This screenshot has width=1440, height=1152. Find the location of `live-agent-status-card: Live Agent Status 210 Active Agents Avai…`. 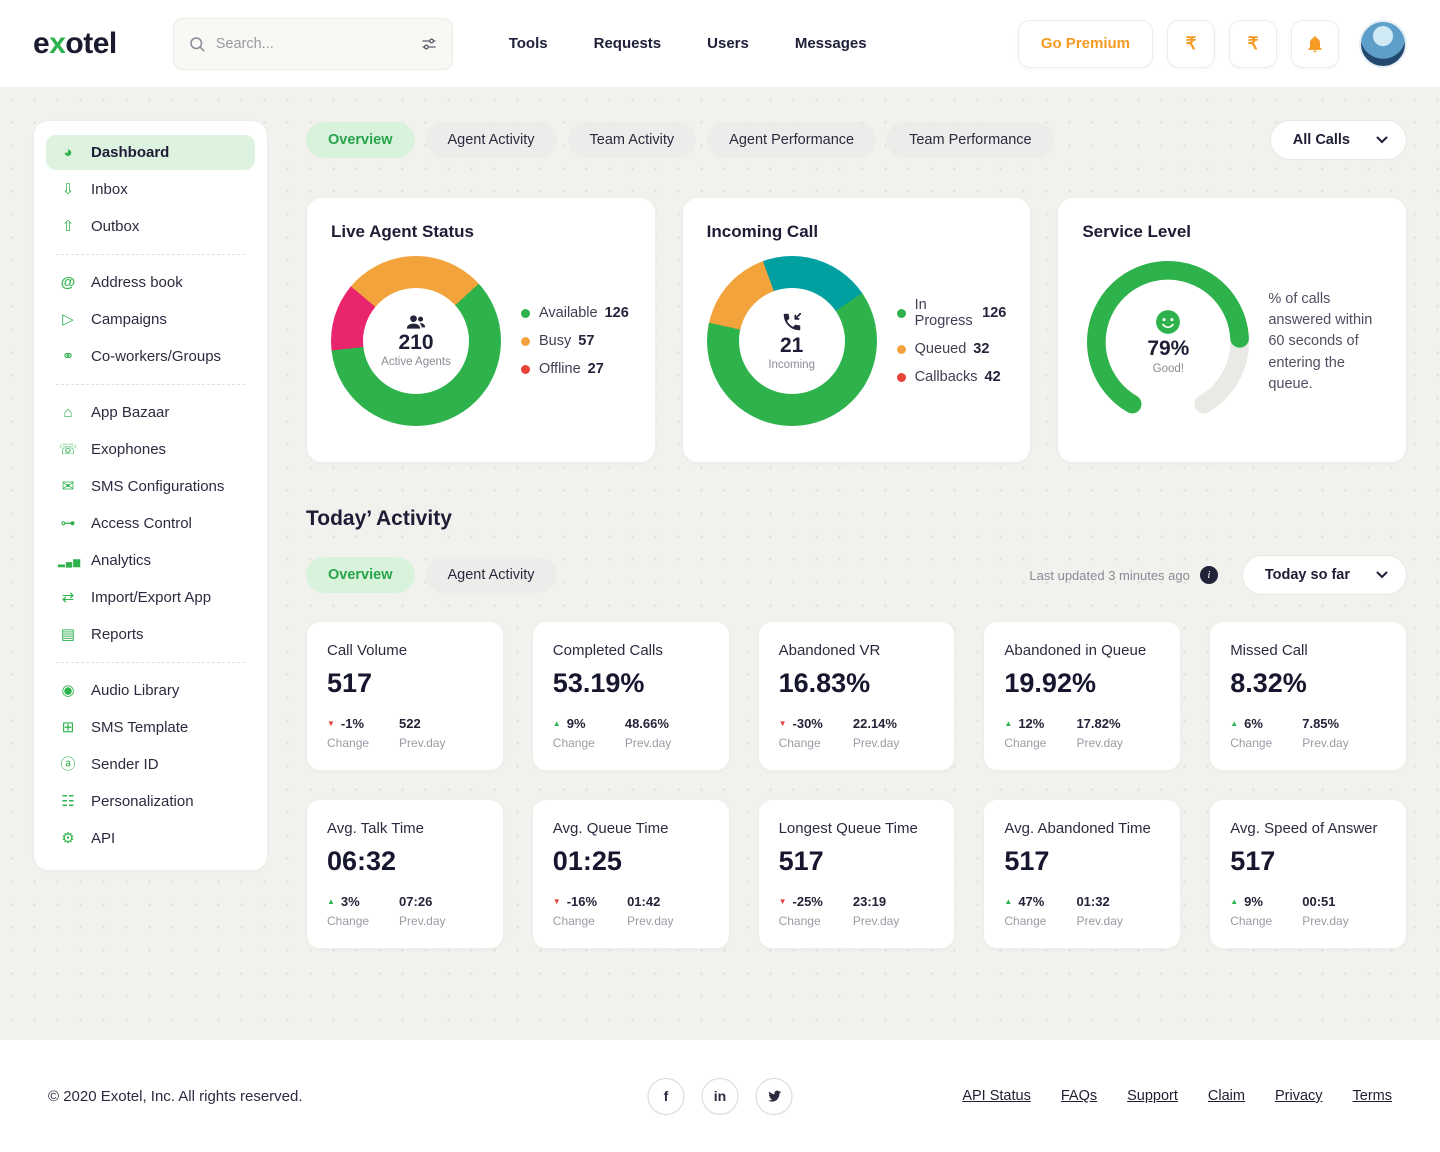

live-agent-status-card: Live Agent Status 210 Active Agents Avai… is located at coordinates (481, 330).